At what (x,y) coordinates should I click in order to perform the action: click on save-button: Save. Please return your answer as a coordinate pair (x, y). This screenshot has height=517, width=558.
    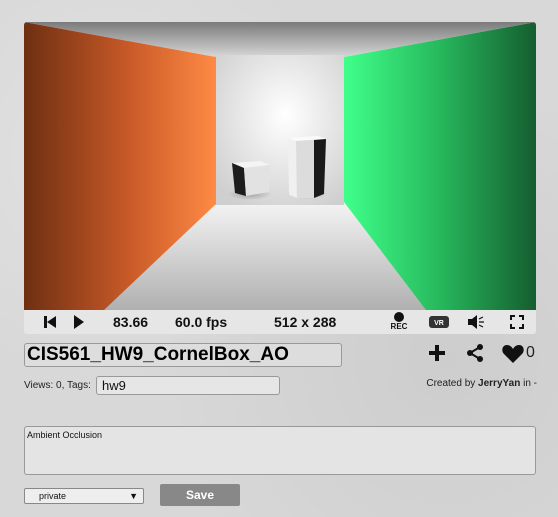
    Looking at the image, I should click on (200, 495).